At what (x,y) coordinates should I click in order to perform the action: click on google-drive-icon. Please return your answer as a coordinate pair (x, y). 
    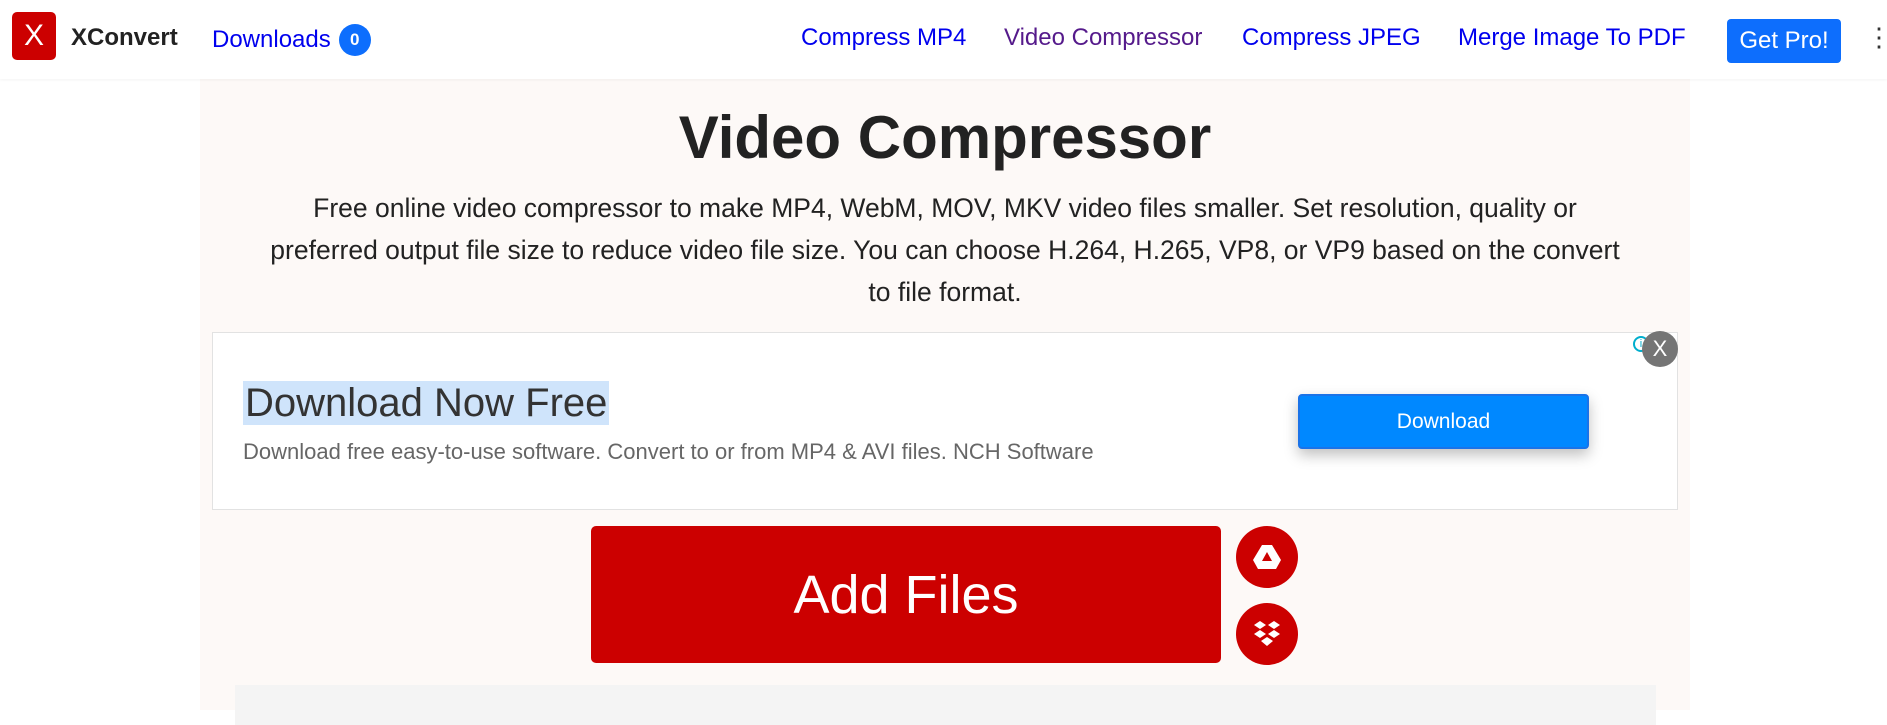
    Looking at the image, I should click on (1267, 557).